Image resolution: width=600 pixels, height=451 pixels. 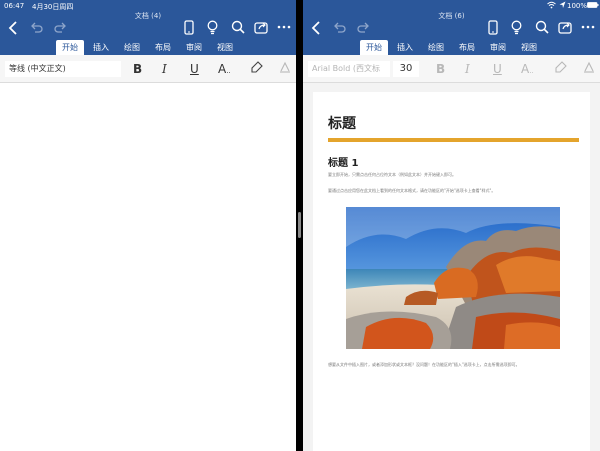 I want to click on wifi-icon, so click(x=551, y=5).